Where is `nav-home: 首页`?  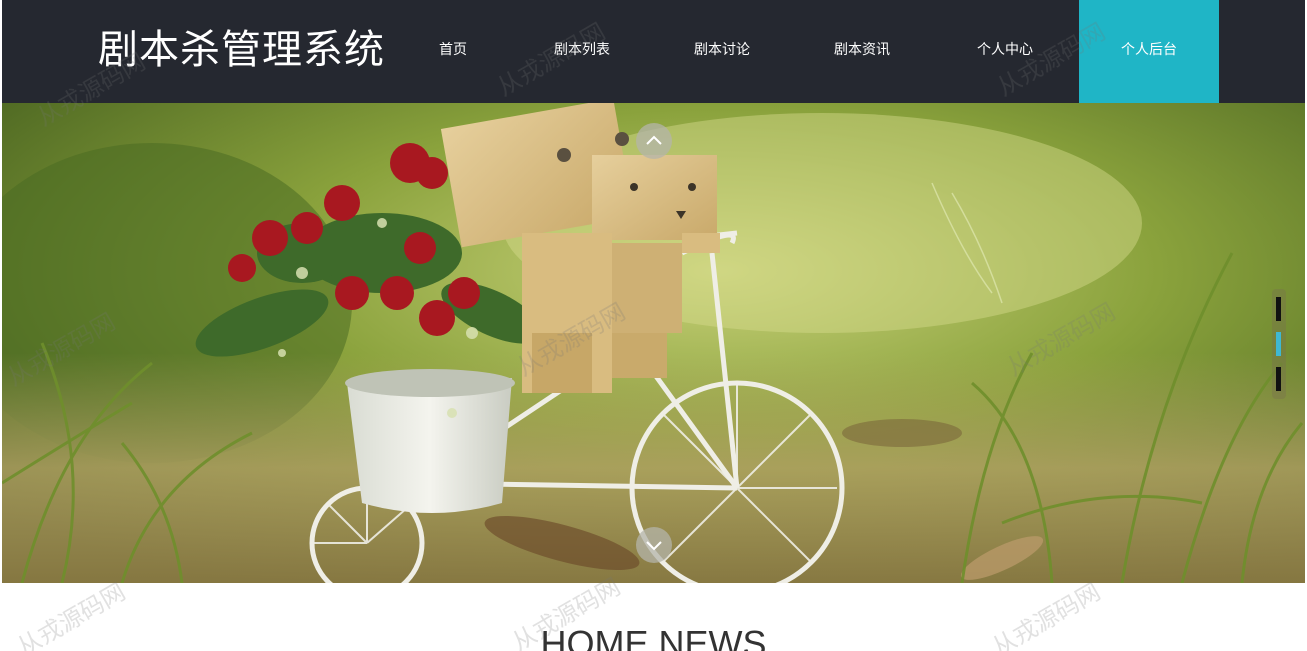
nav-home: 首页 is located at coordinates (453, 51).